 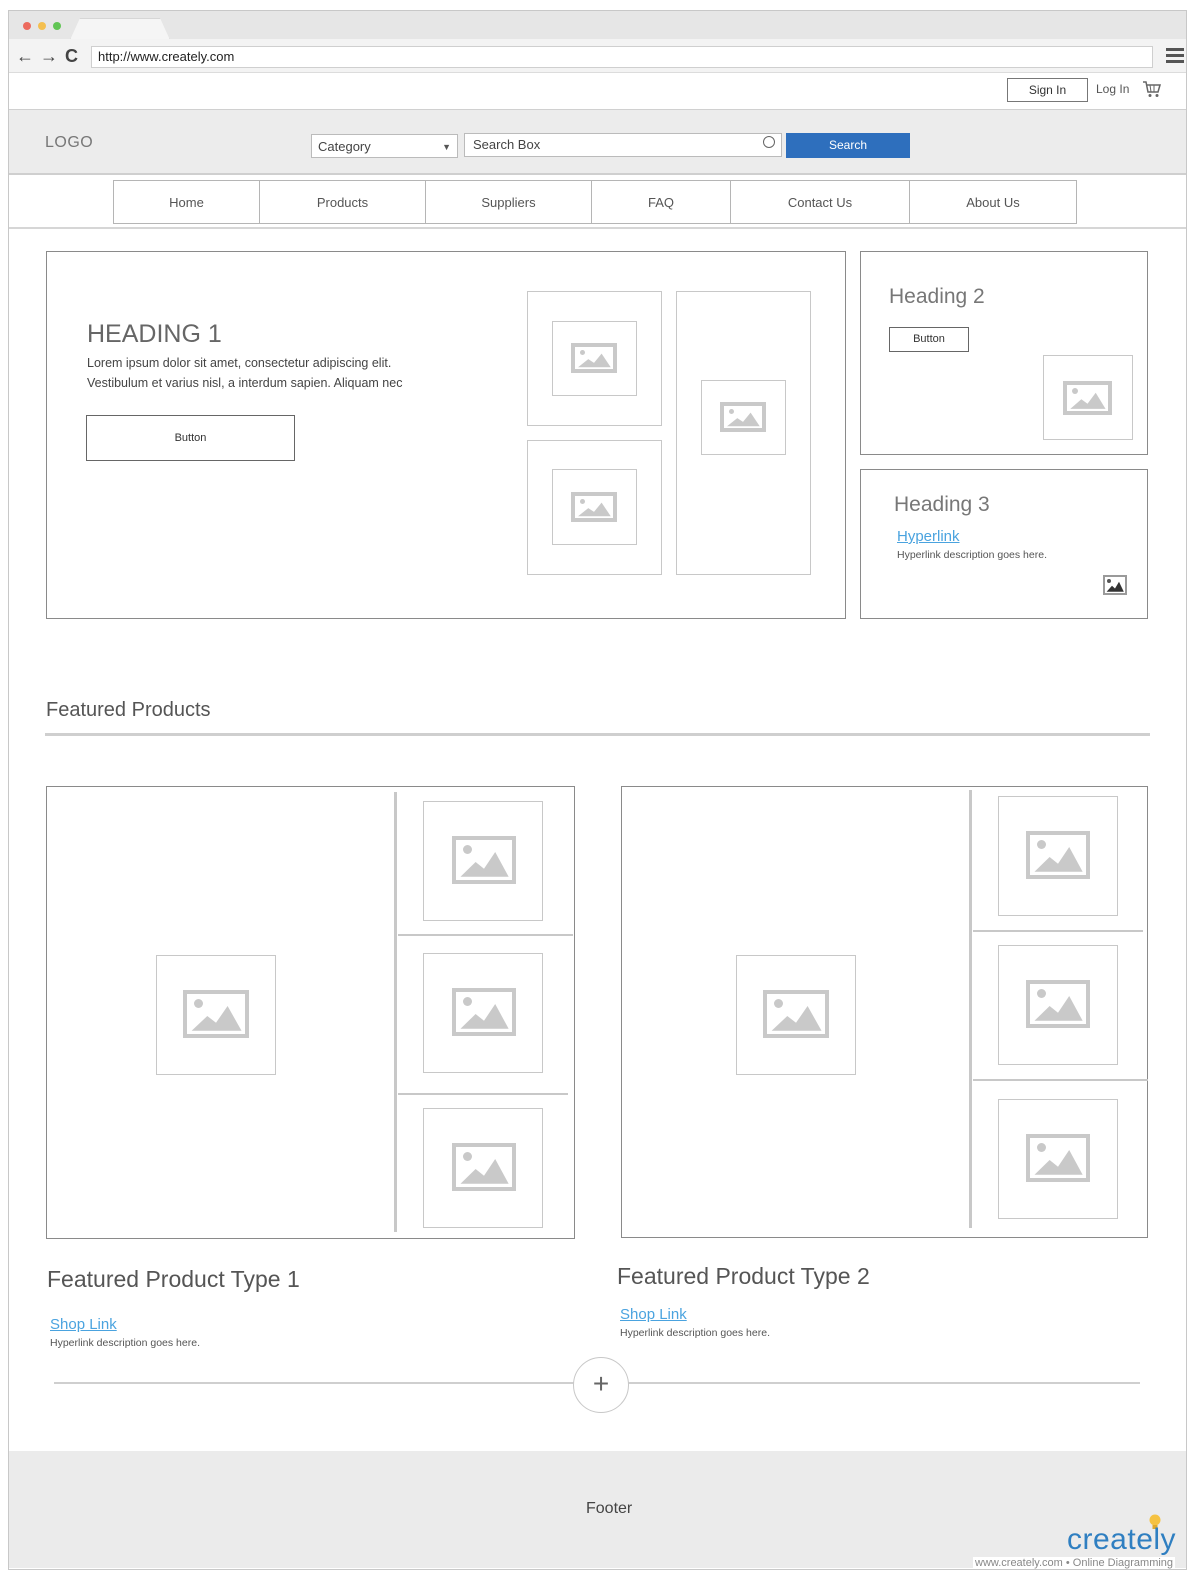 What do you see at coordinates (154, 334) in the screenshot?
I see `hero-heading: HEADING 1` at bounding box center [154, 334].